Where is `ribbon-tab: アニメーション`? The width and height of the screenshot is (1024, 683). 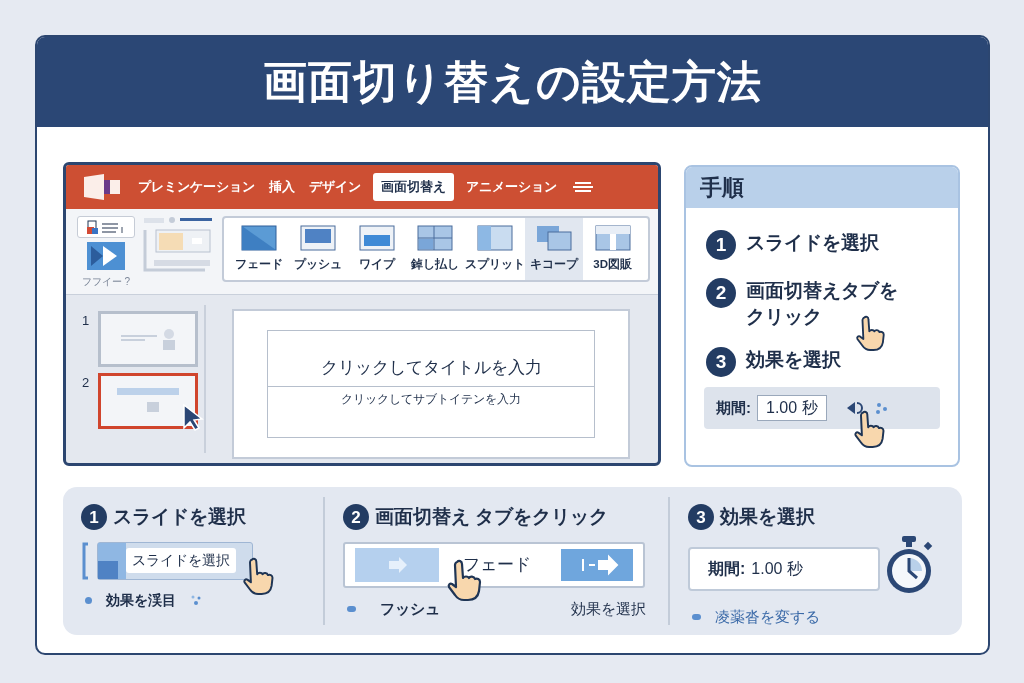
ribbon-tab: アニメーション is located at coordinates (511, 187).